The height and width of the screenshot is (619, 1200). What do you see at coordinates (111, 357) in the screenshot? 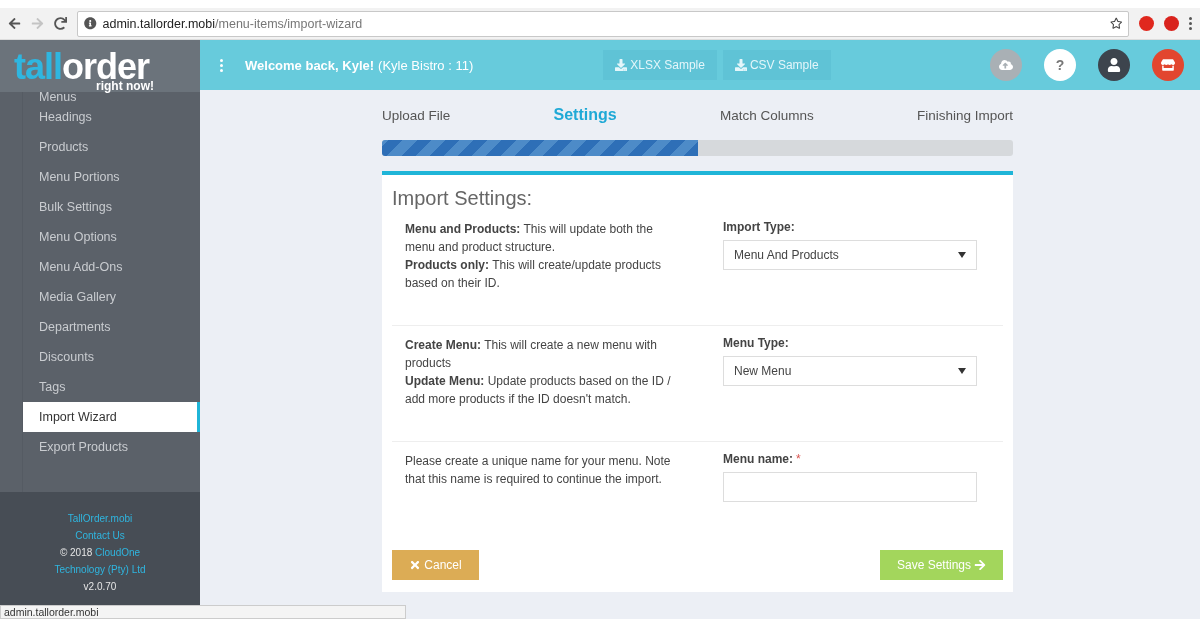
I see `sidebar-item: Discounts` at bounding box center [111, 357].